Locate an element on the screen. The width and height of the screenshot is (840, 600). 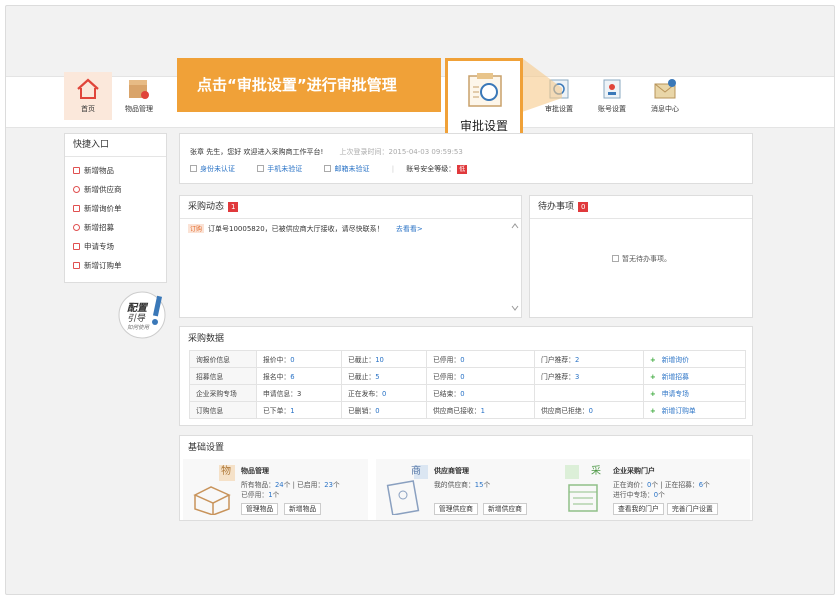
approval-icon is located at coordinates (485, 90).